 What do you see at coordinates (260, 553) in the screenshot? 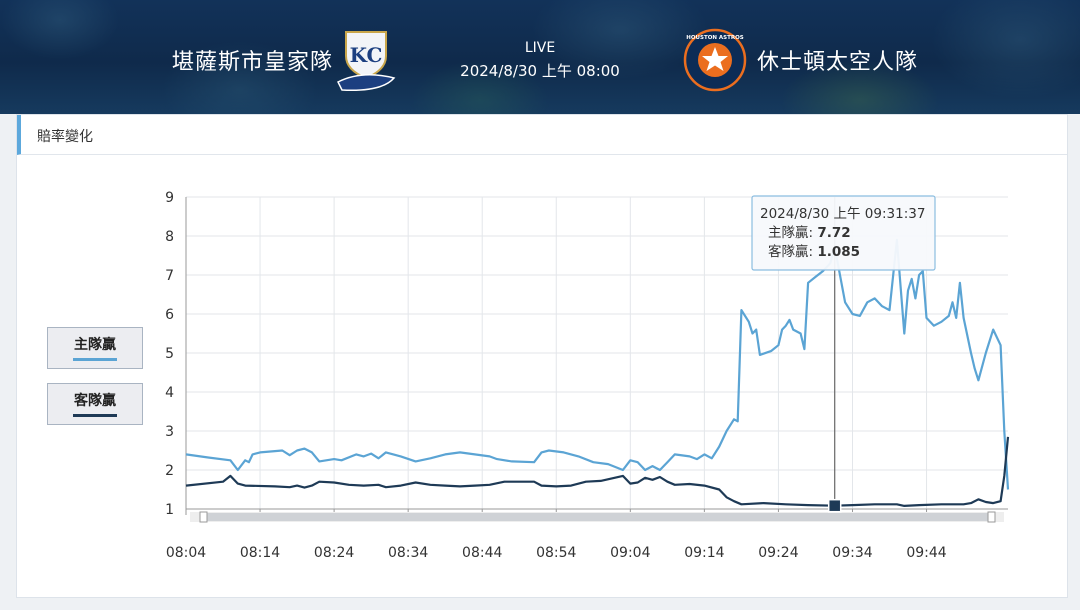
I see `x-tick-label: 08:14` at bounding box center [260, 553].